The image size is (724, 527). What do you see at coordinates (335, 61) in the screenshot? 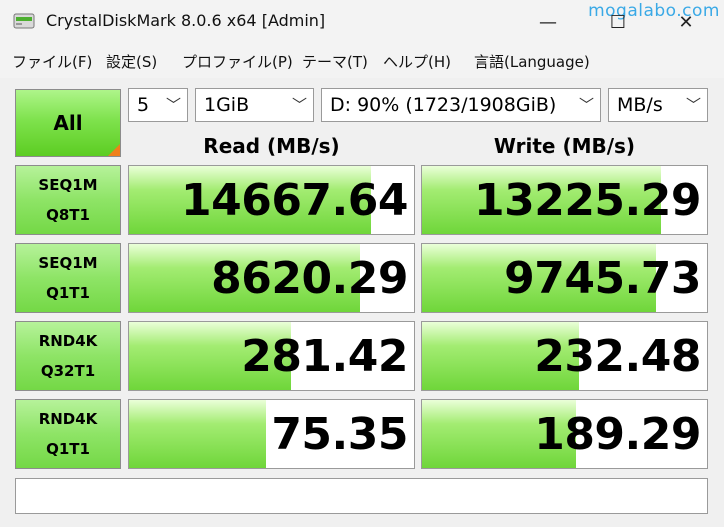
I see `menu-theme: テーマ(T)` at bounding box center [335, 61].